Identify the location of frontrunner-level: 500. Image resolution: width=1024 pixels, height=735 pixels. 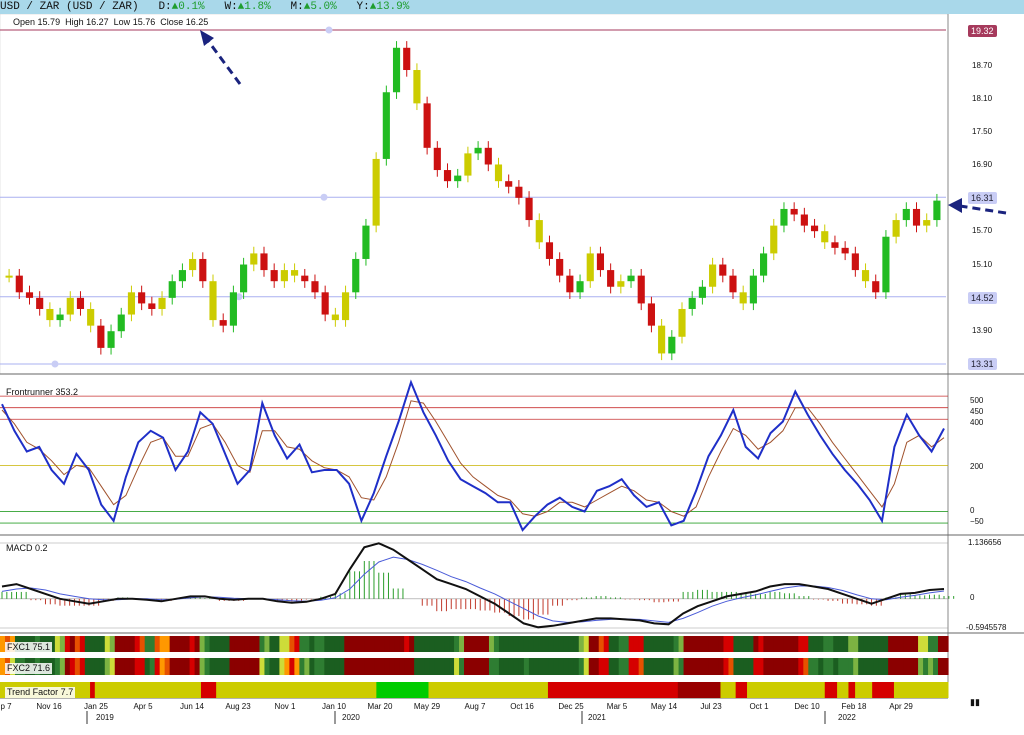
(977, 400).